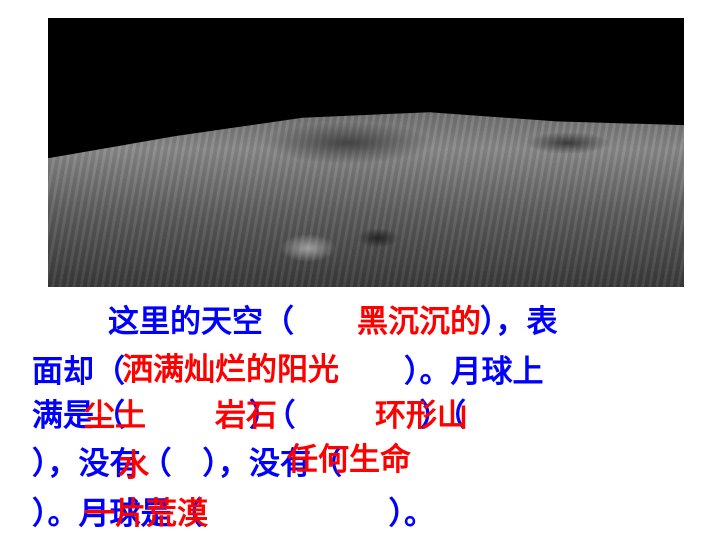 The height and width of the screenshot is (540, 720). Describe the element at coordinates (419, 322) in the screenshot. I see `answer-sky: 黑沉沉的` at that location.